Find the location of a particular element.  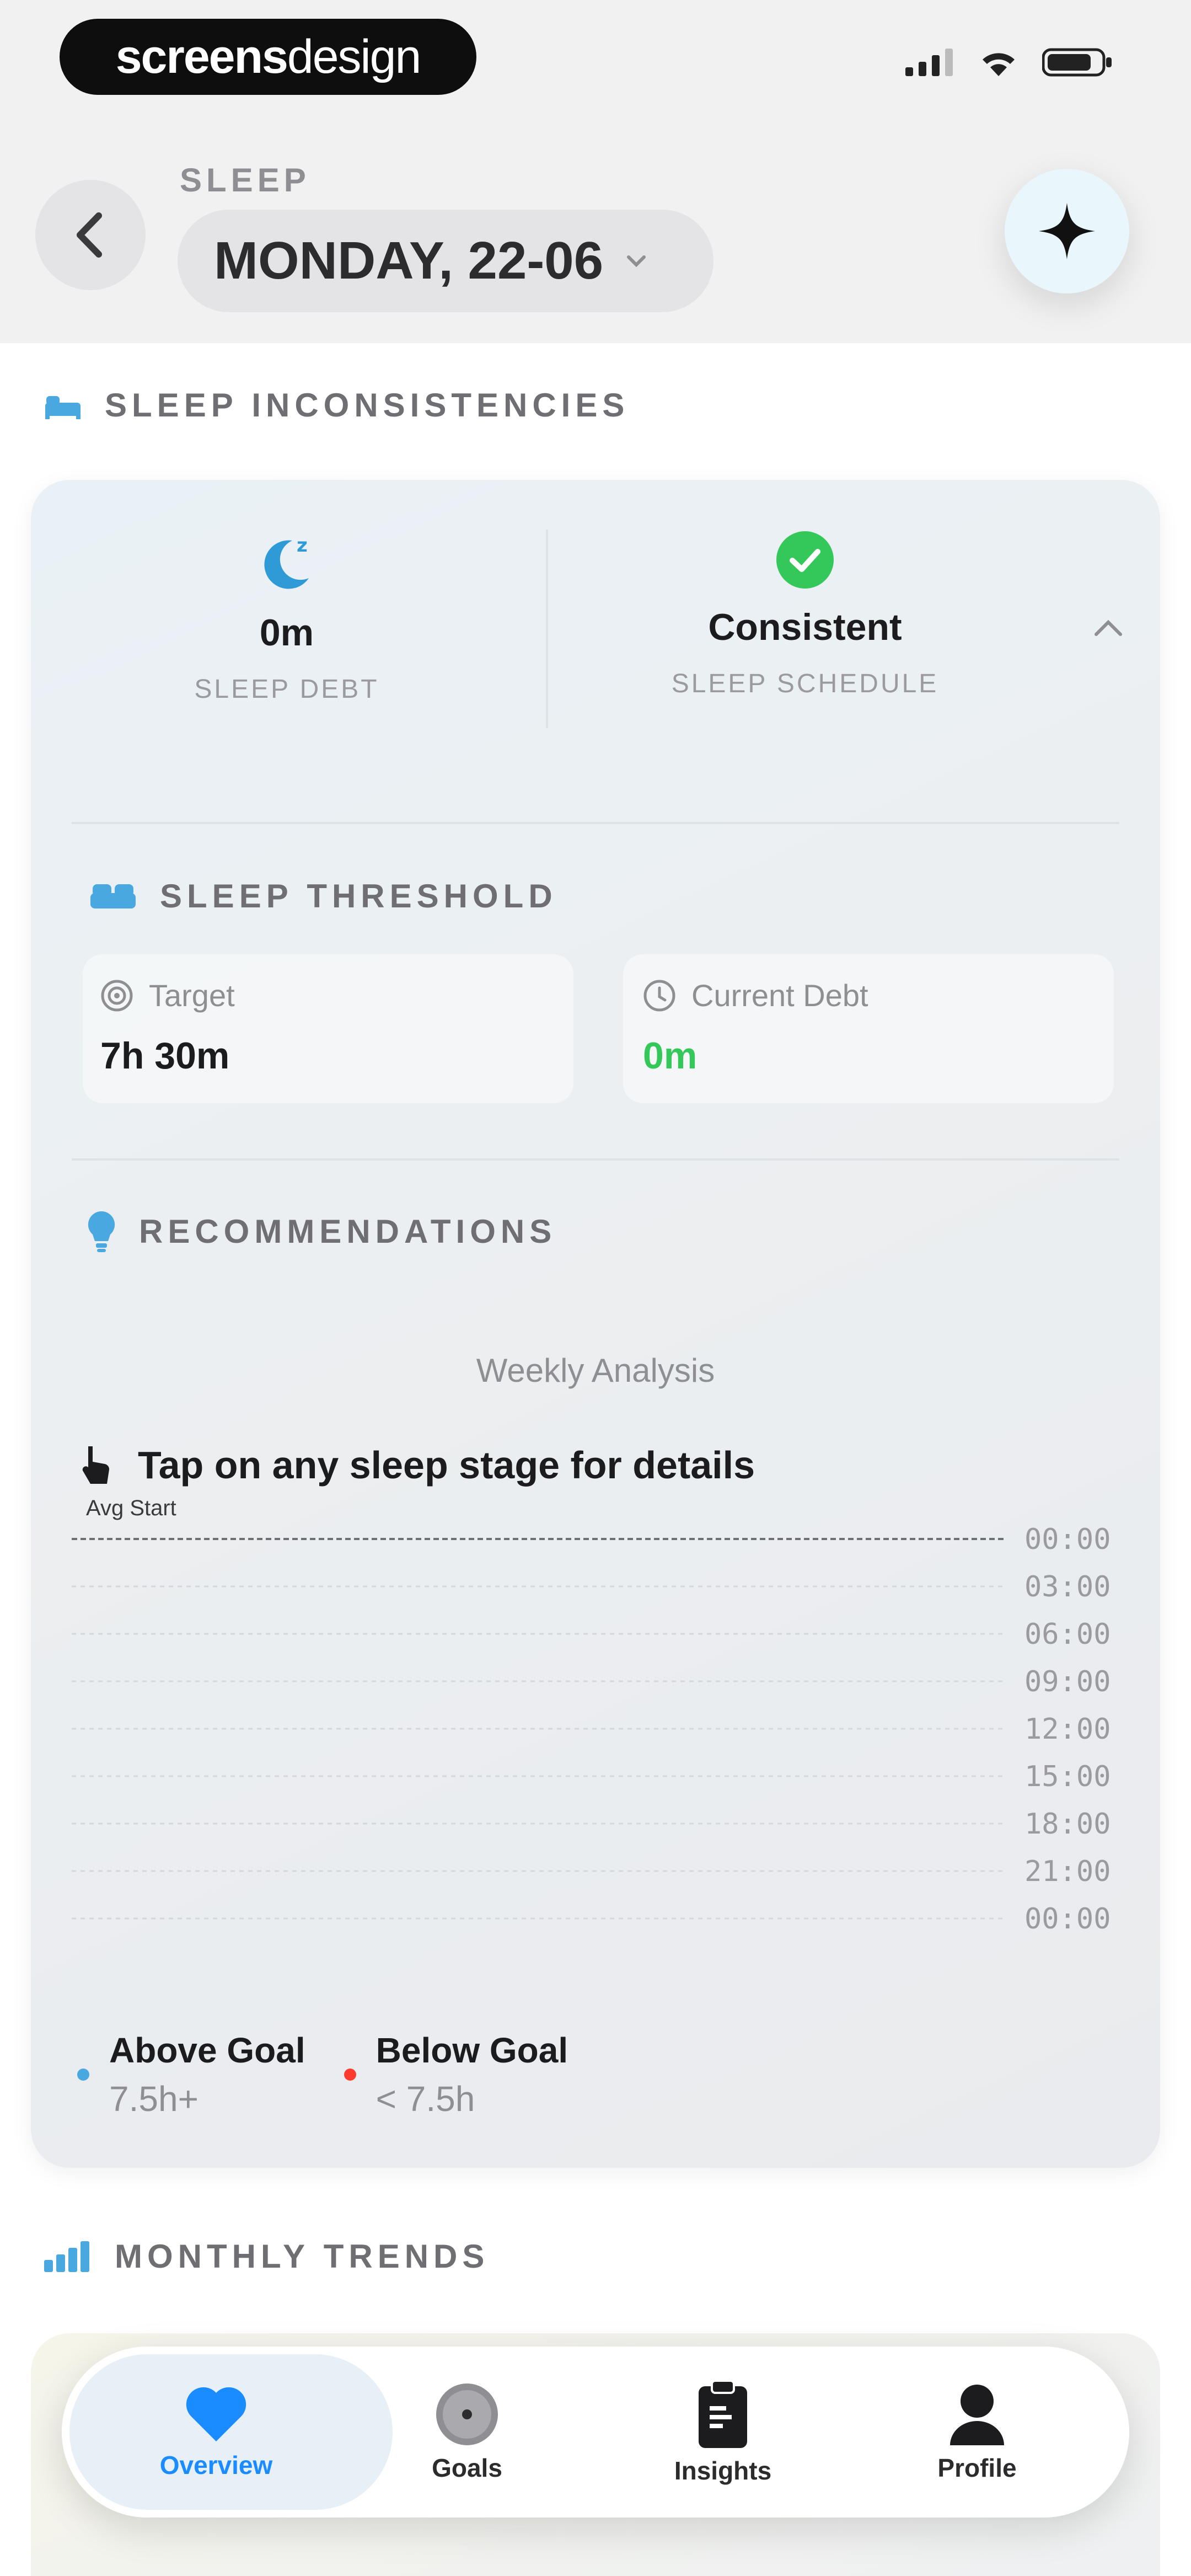

collapse-toggle is located at coordinates (1108, 629).